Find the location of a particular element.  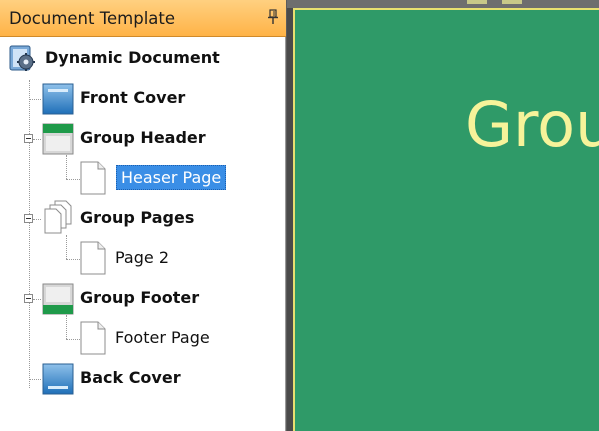

group-header-icon is located at coordinates (58, 139).